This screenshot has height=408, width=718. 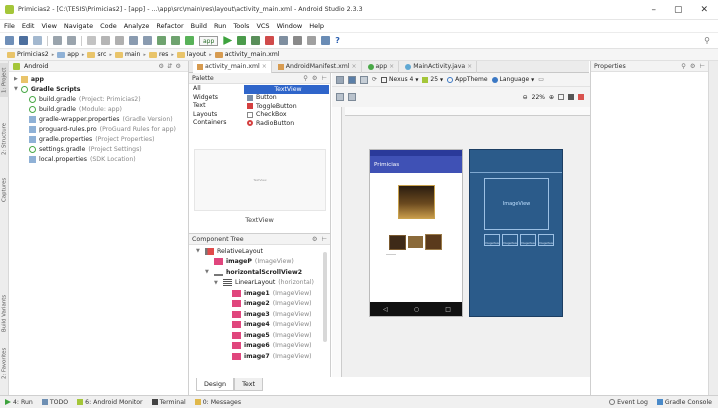 I want to click on palette-category: All, so click(x=216, y=89).